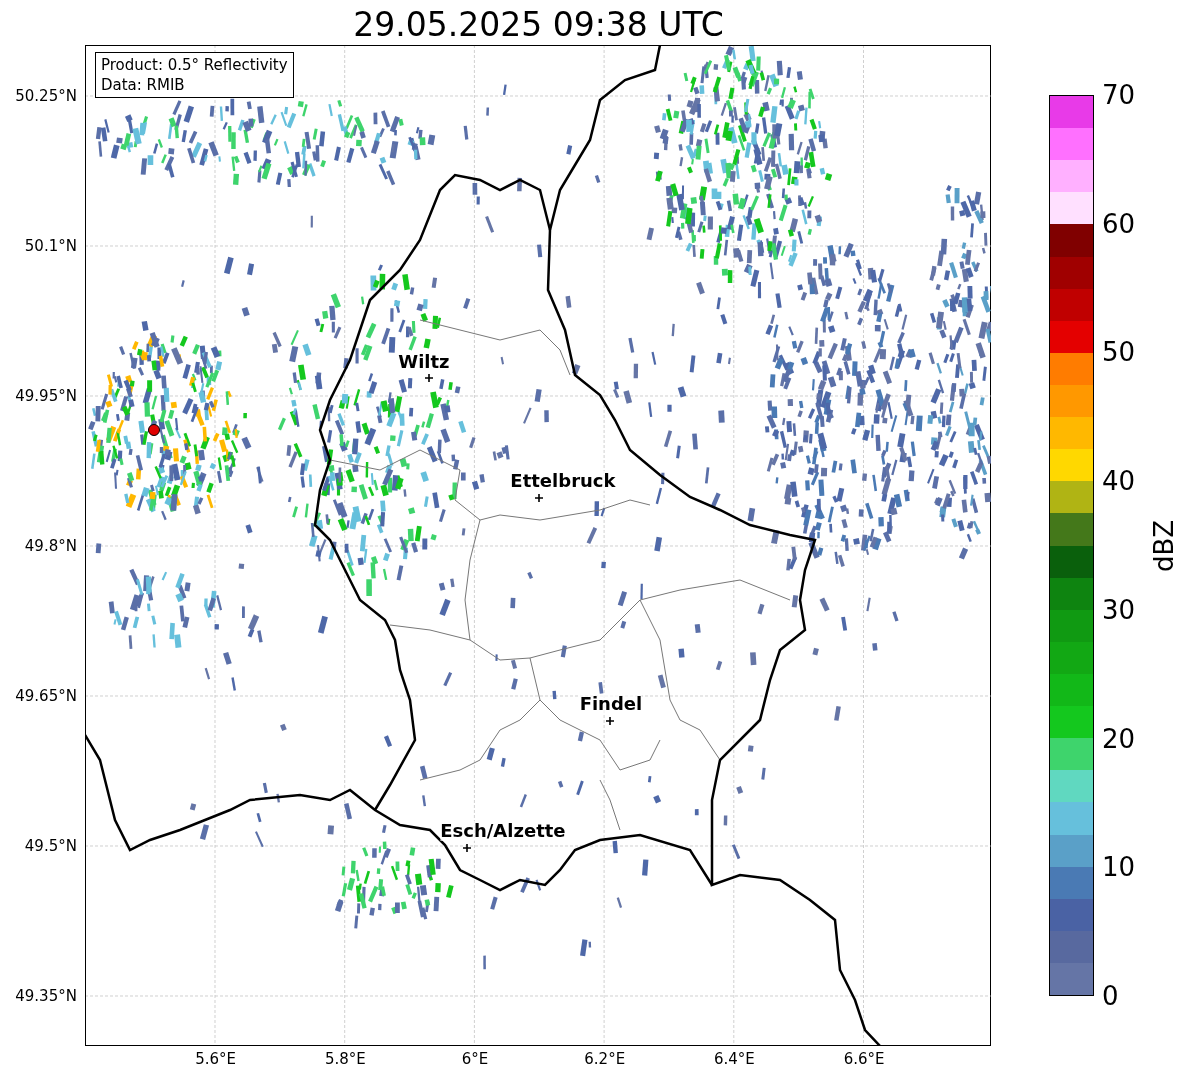 The height and width of the screenshot is (1081, 1184). I want to click on colorbar-tick-label: 40, so click(1119, 481).